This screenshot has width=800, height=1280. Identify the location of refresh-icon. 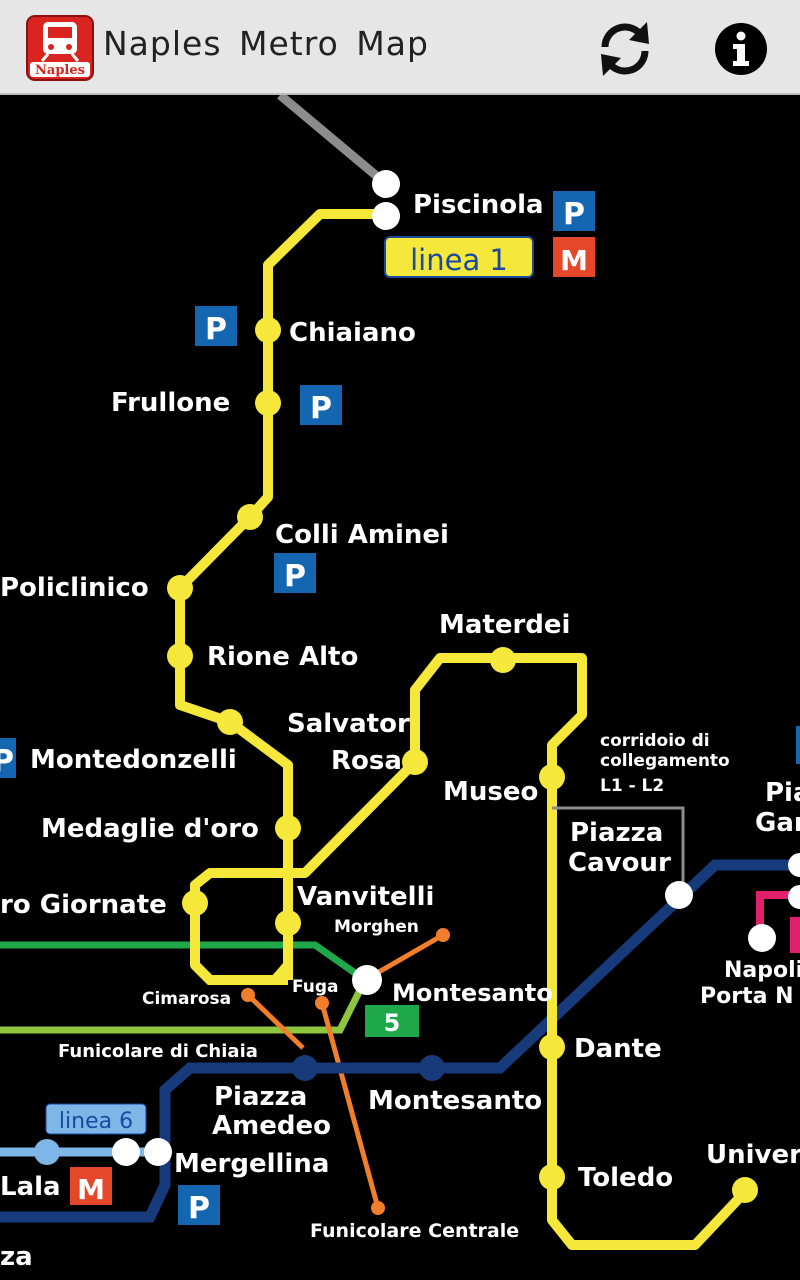
(625, 49).